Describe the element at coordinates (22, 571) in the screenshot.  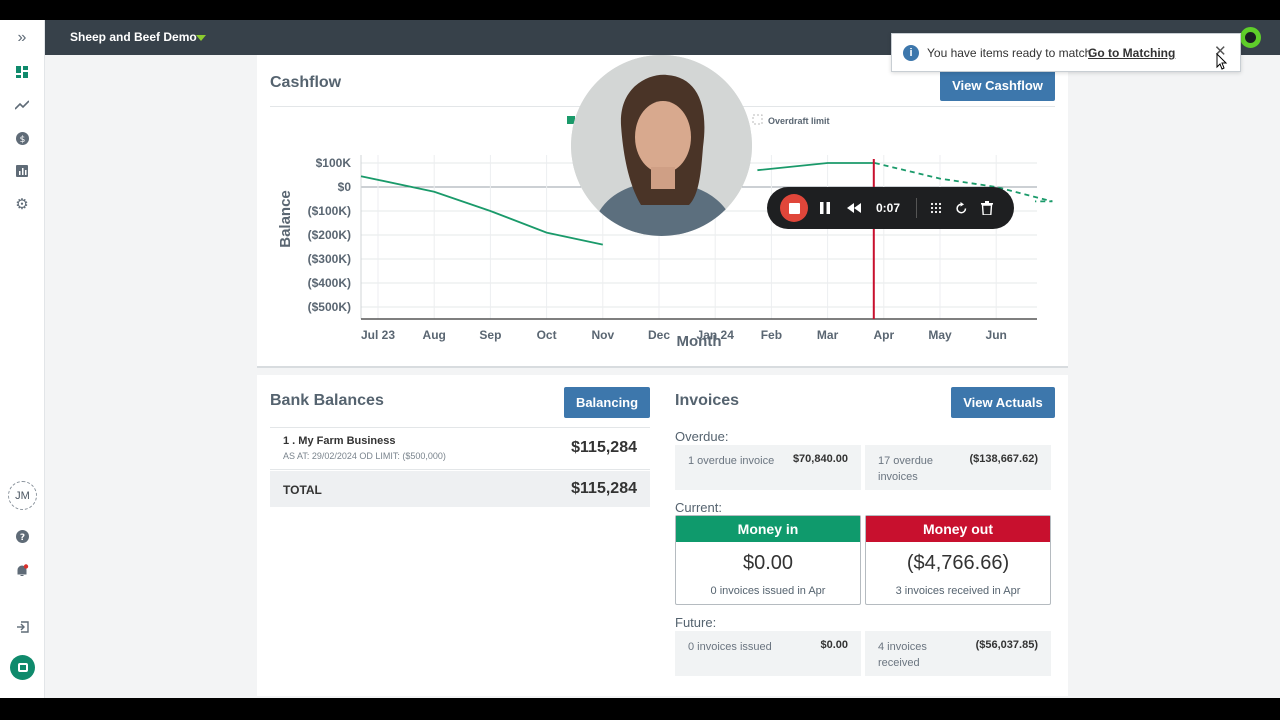
I see `notification-bell-icon` at that location.